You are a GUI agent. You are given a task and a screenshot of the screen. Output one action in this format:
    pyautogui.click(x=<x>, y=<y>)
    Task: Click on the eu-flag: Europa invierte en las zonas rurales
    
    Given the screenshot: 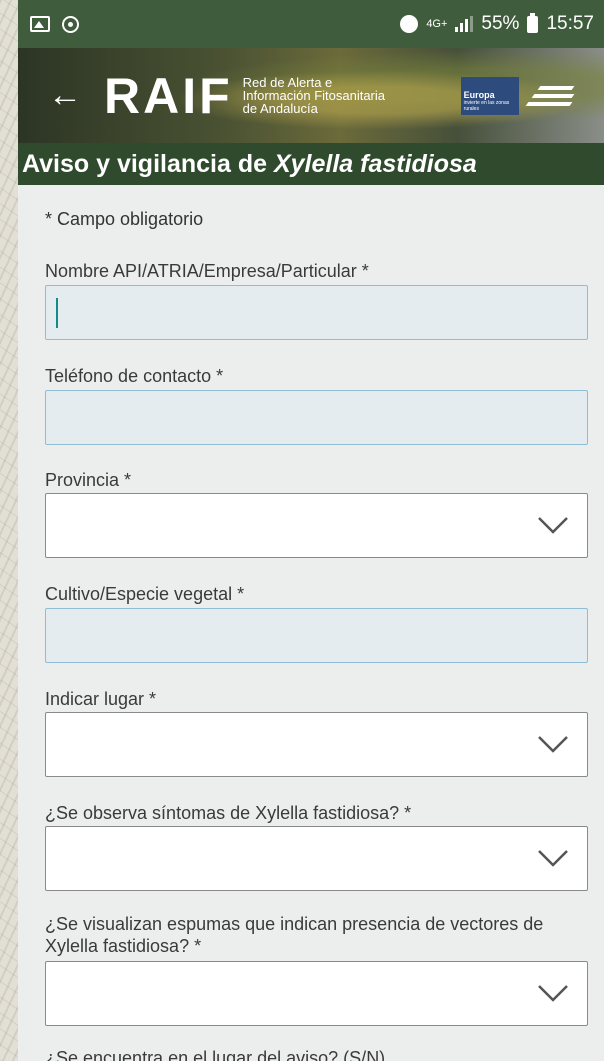 What is the action you would take?
    pyautogui.click(x=489, y=95)
    